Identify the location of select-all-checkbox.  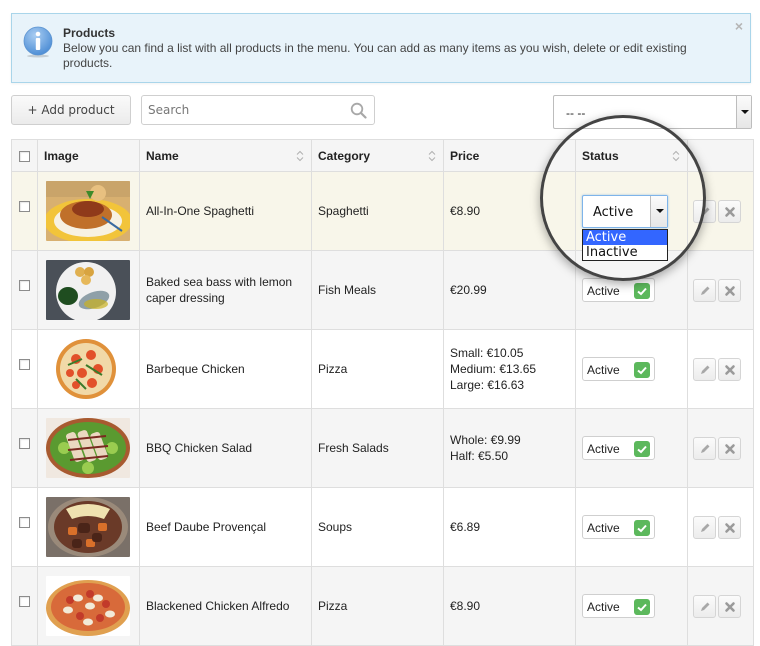
(24, 156).